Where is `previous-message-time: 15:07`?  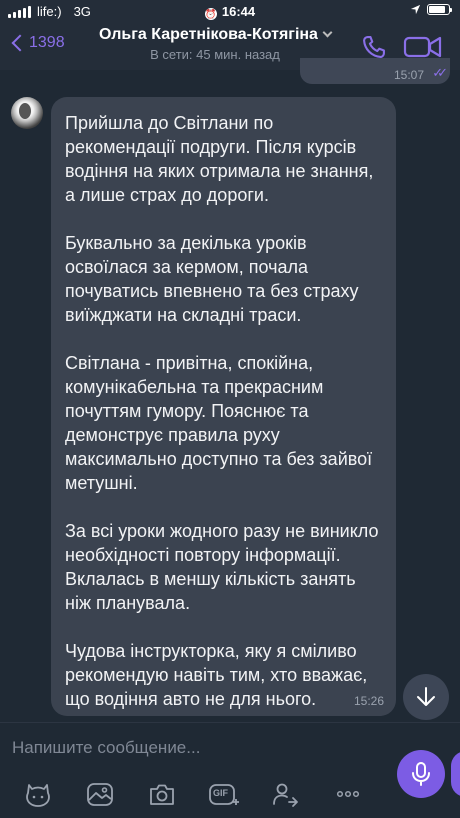
previous-message-time: 15:07 is located at coordinates (408, 75).